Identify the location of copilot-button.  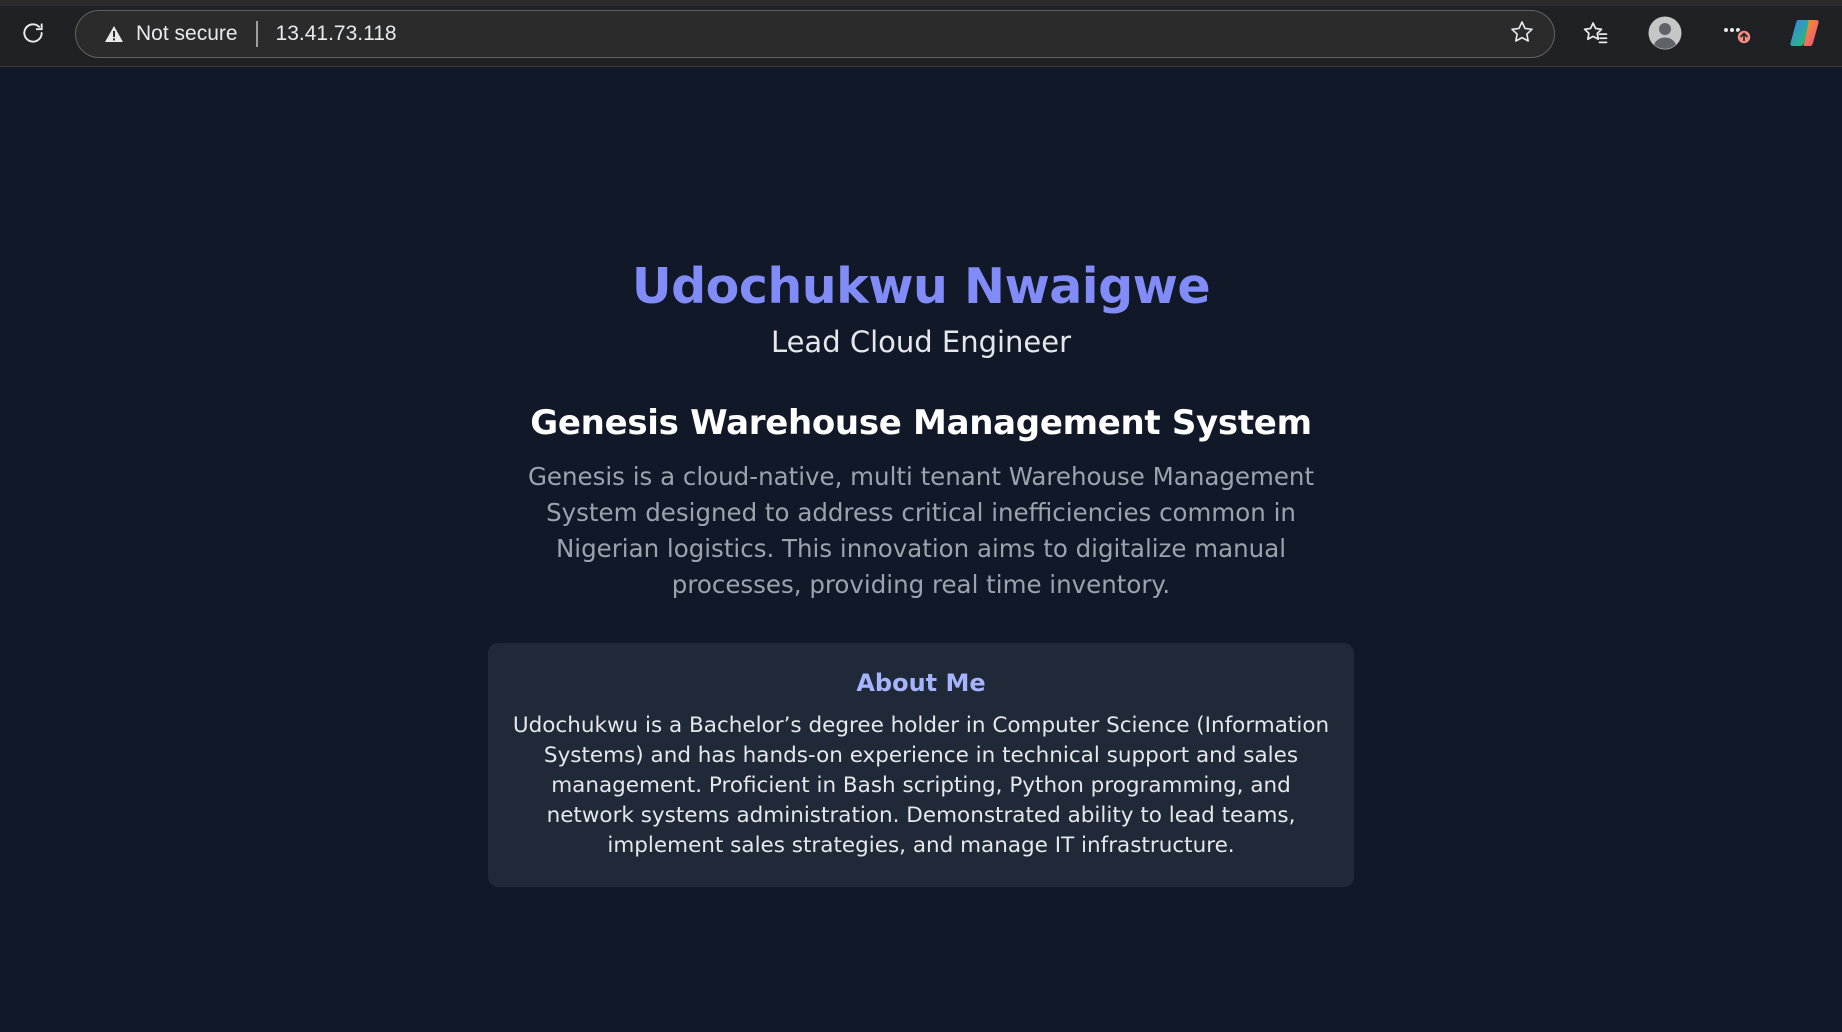
(1805, 35).